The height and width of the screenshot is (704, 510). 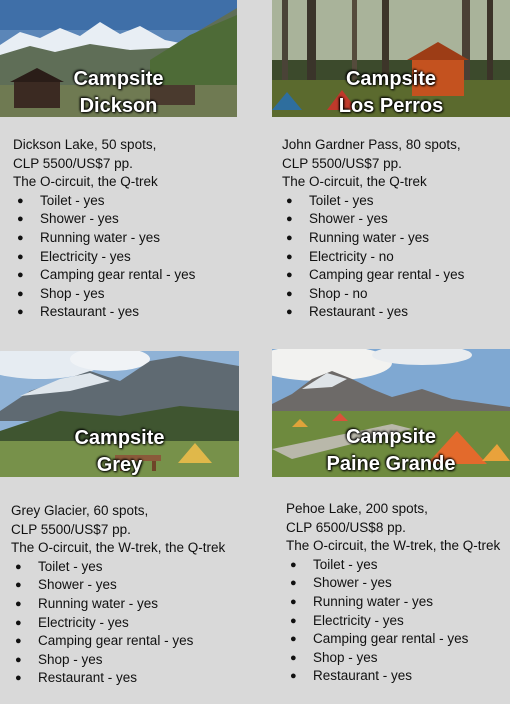 I want to click on campsite-photo-paine-grande: Campsite Paine Grande, so click(x=391, y=413).